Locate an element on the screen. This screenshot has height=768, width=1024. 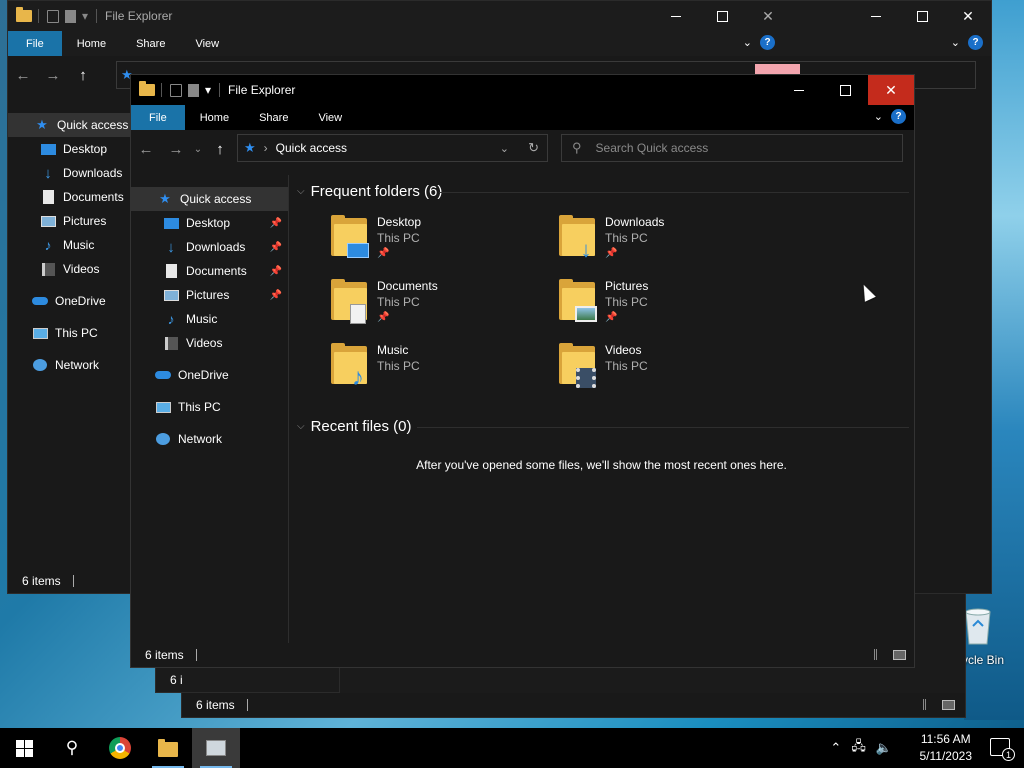
back1-inner-close-button: ✕ is located at coordinates (768, 16).